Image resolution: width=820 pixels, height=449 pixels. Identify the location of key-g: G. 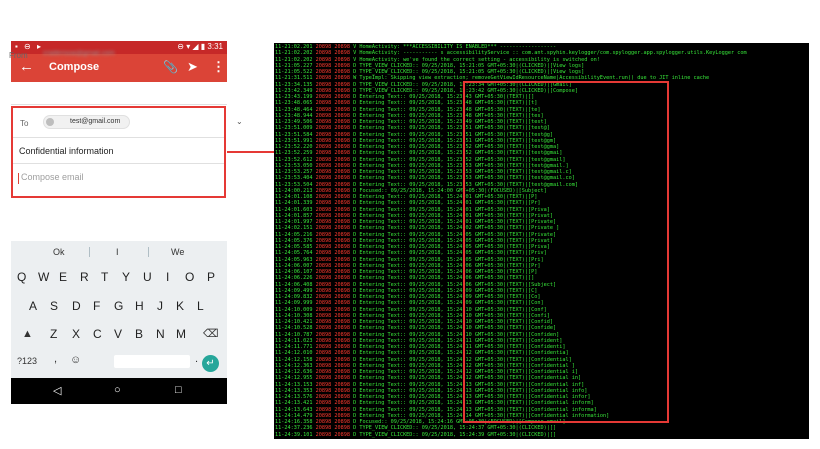
(118, 306).